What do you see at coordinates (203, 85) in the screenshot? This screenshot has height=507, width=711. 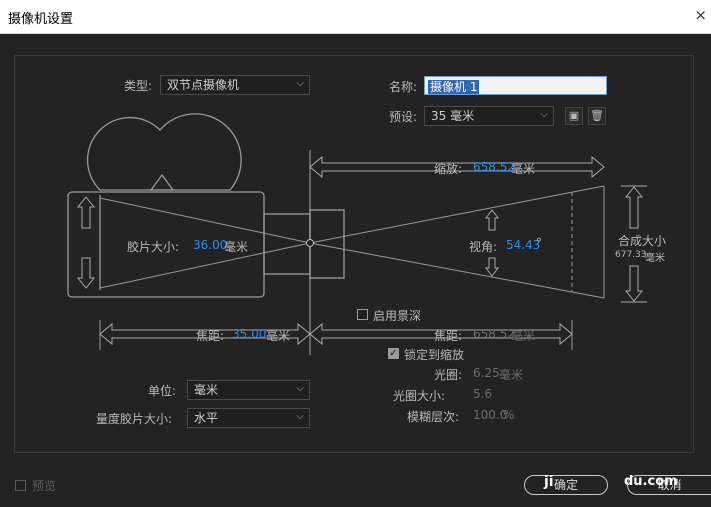 I see `type-value: 双节点摄像机` at bounding box center [203, 85].